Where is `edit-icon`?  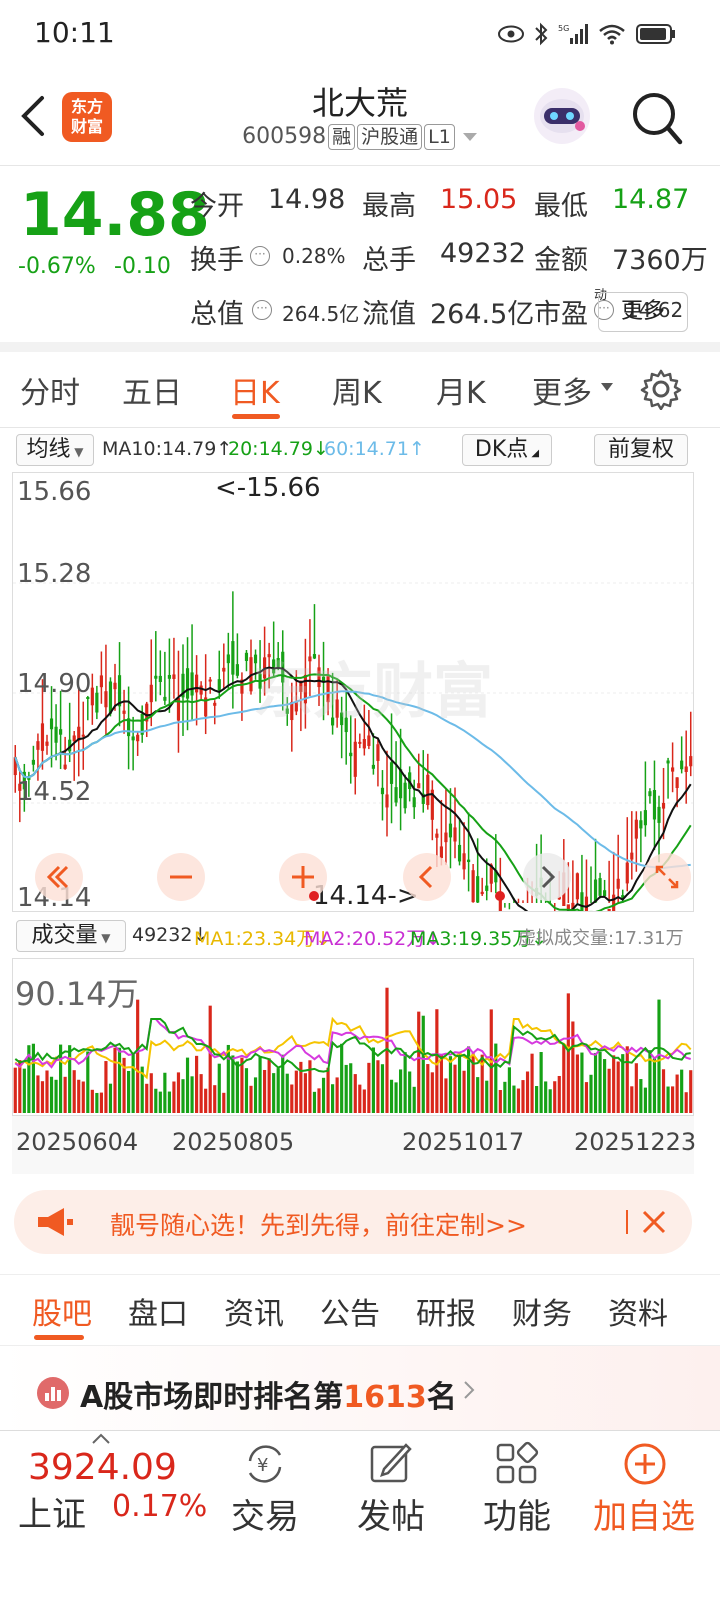 edit-icon is located at coordinates (391, 1463).